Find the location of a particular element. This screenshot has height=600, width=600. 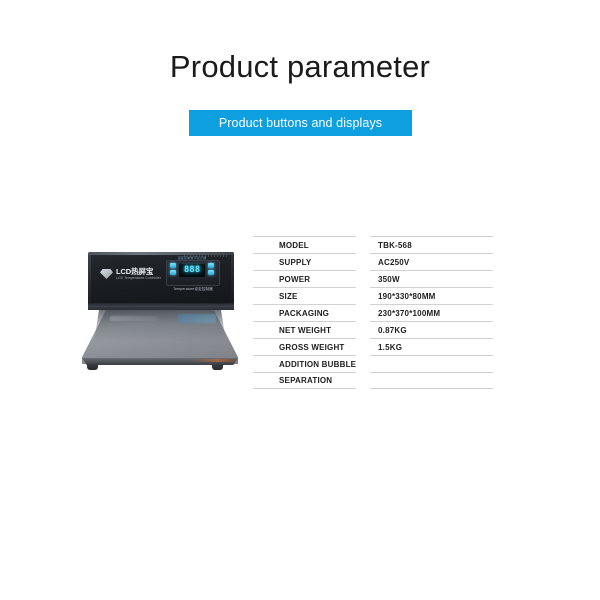

spec-value-label: 350W is located at coordinates (389, 279).